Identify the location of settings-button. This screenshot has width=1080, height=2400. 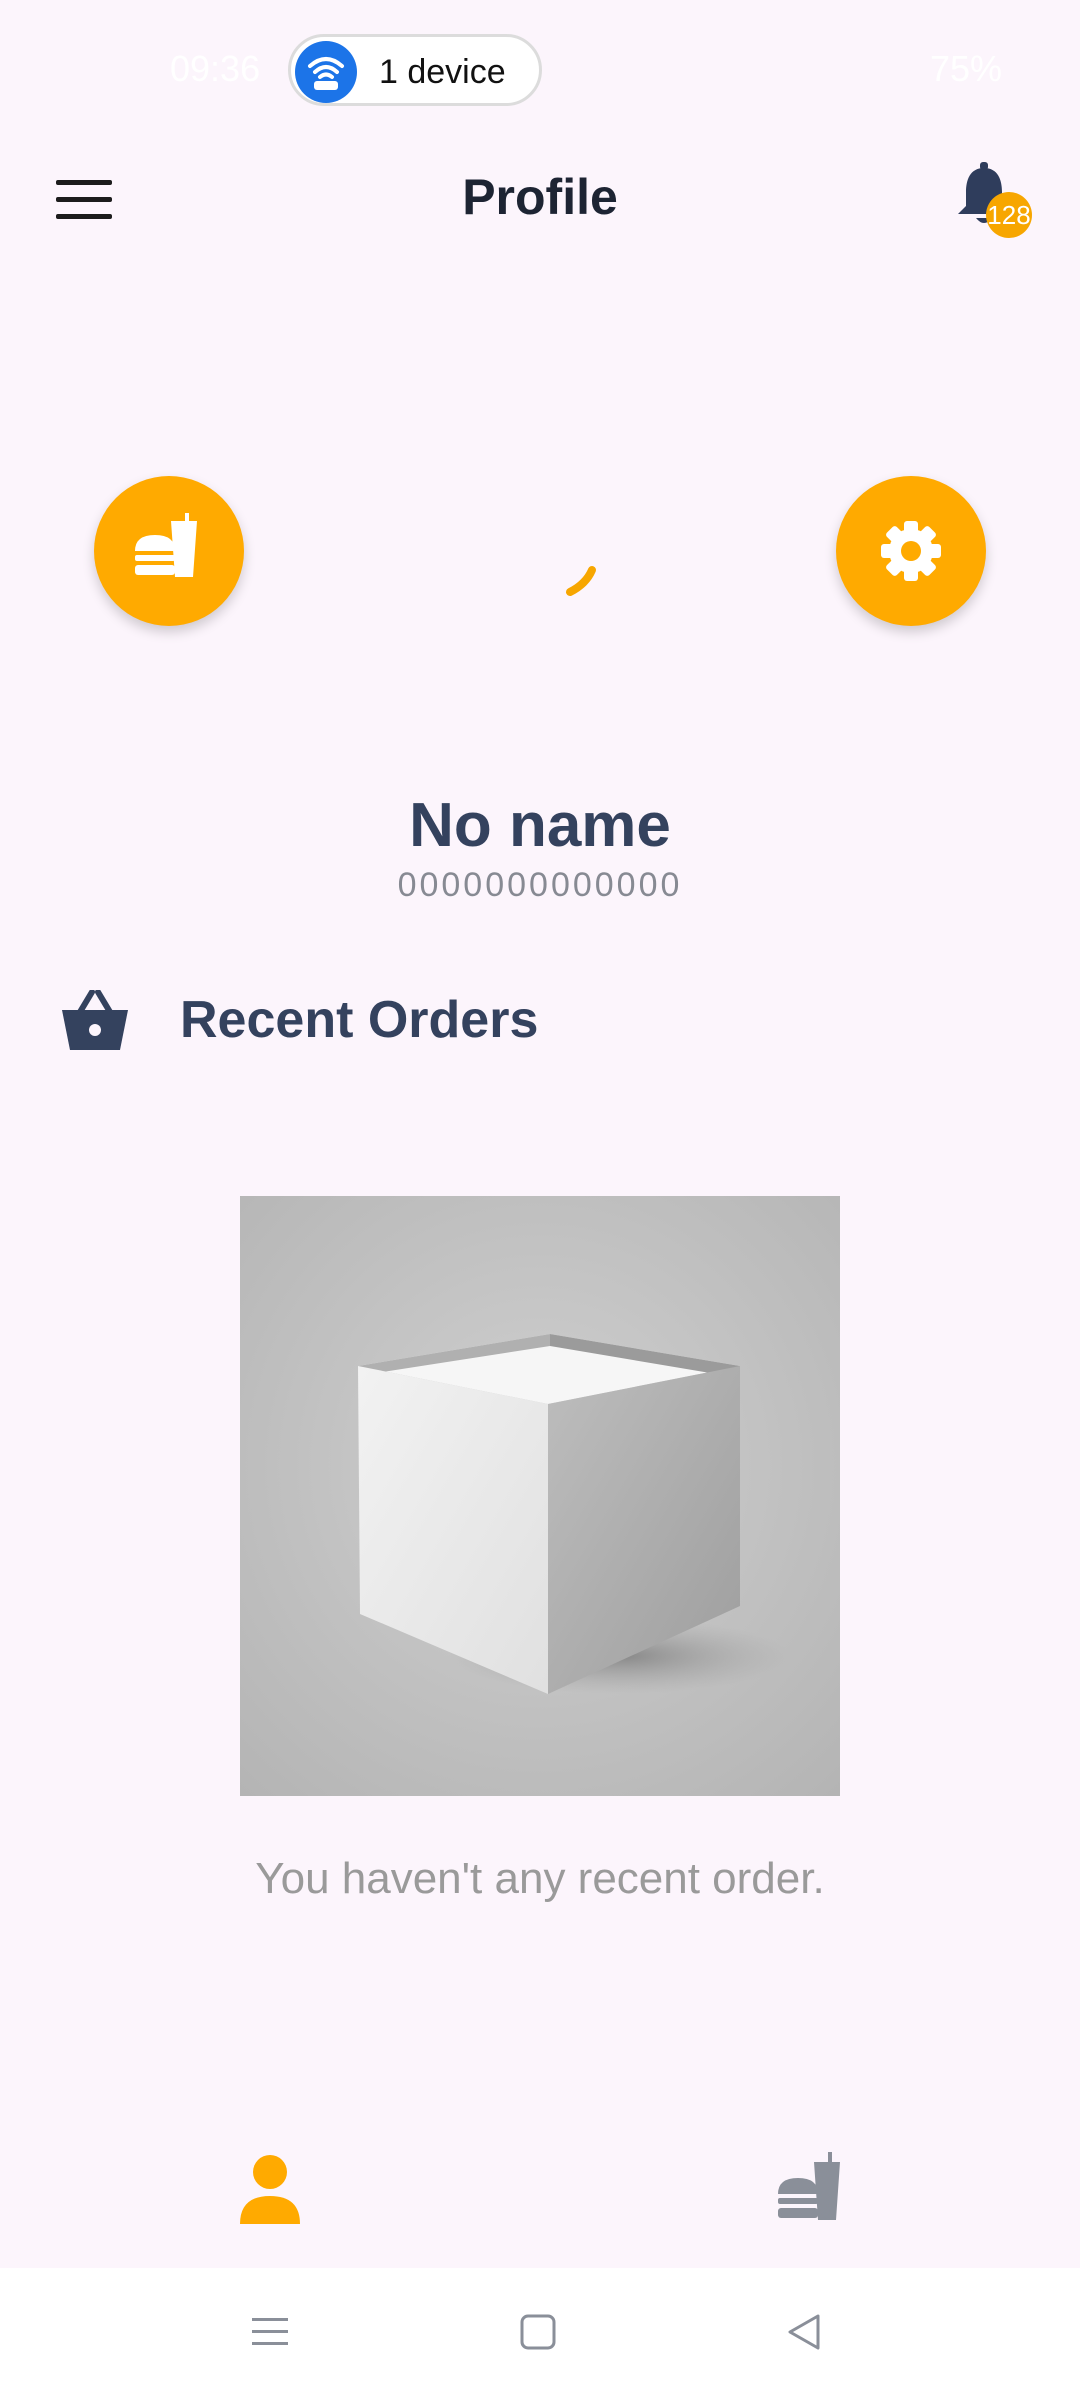
(911, 551).